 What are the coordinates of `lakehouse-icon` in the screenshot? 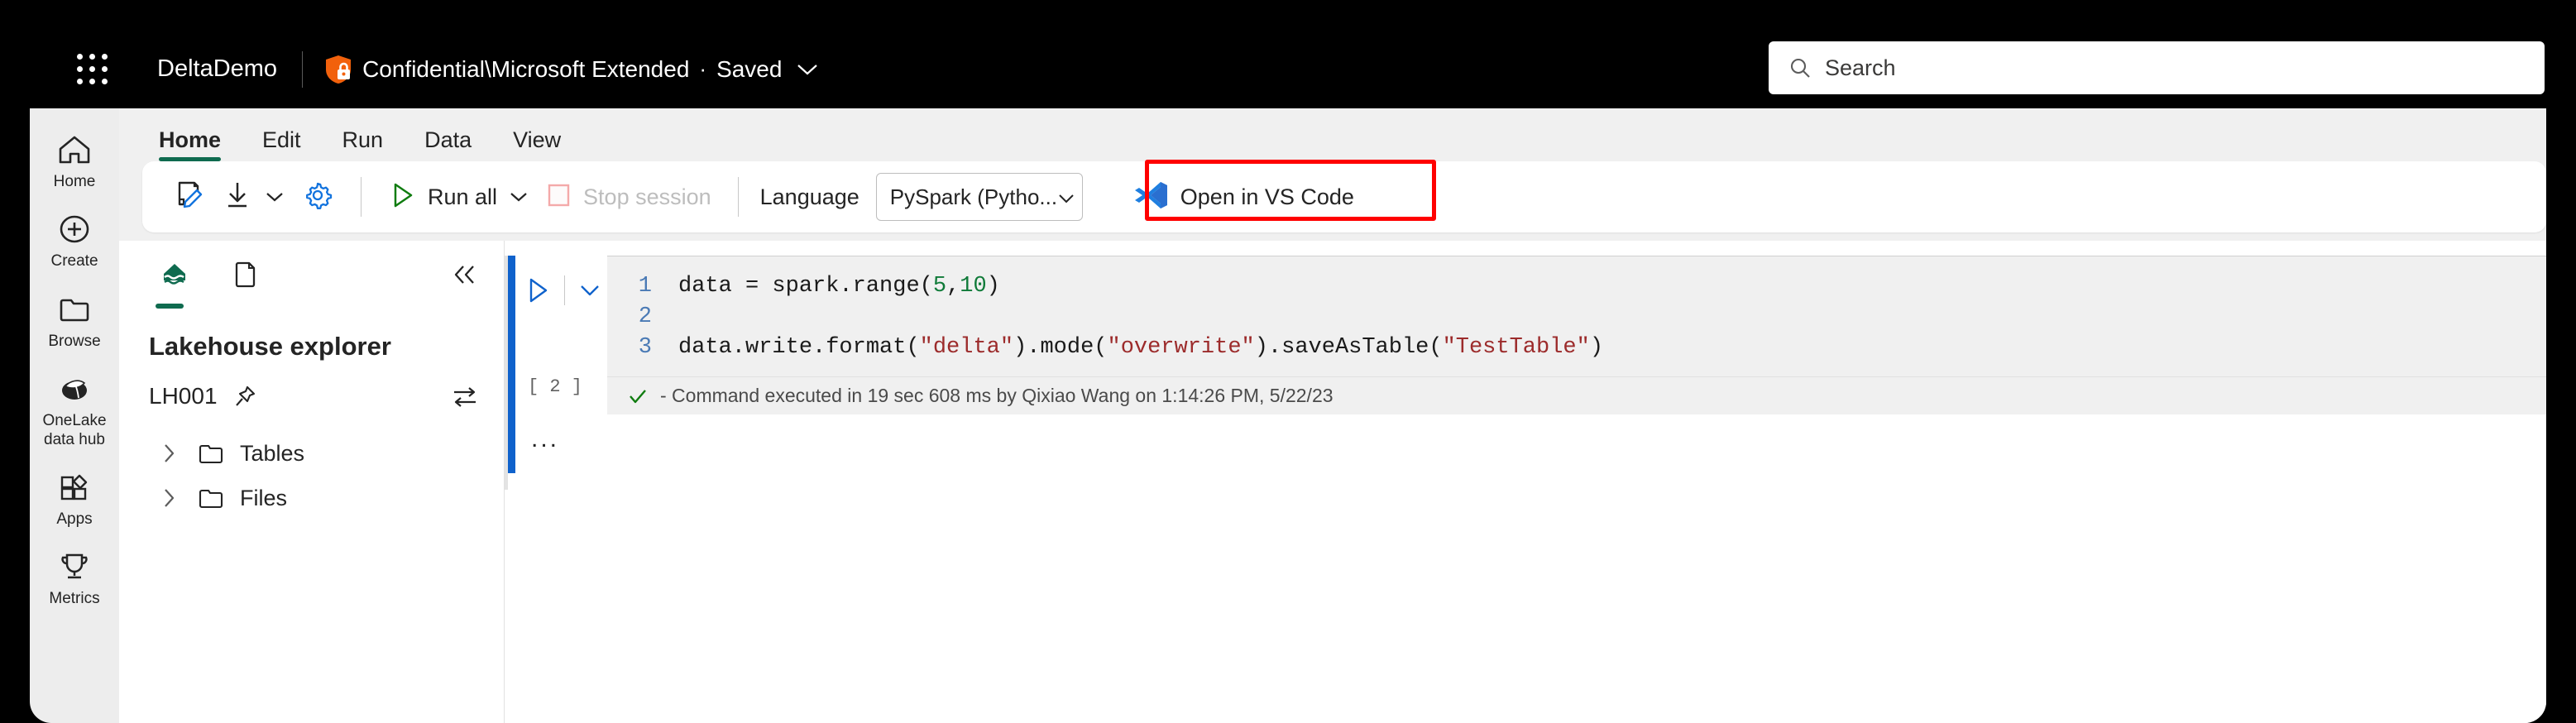 It's located at (175, 276).